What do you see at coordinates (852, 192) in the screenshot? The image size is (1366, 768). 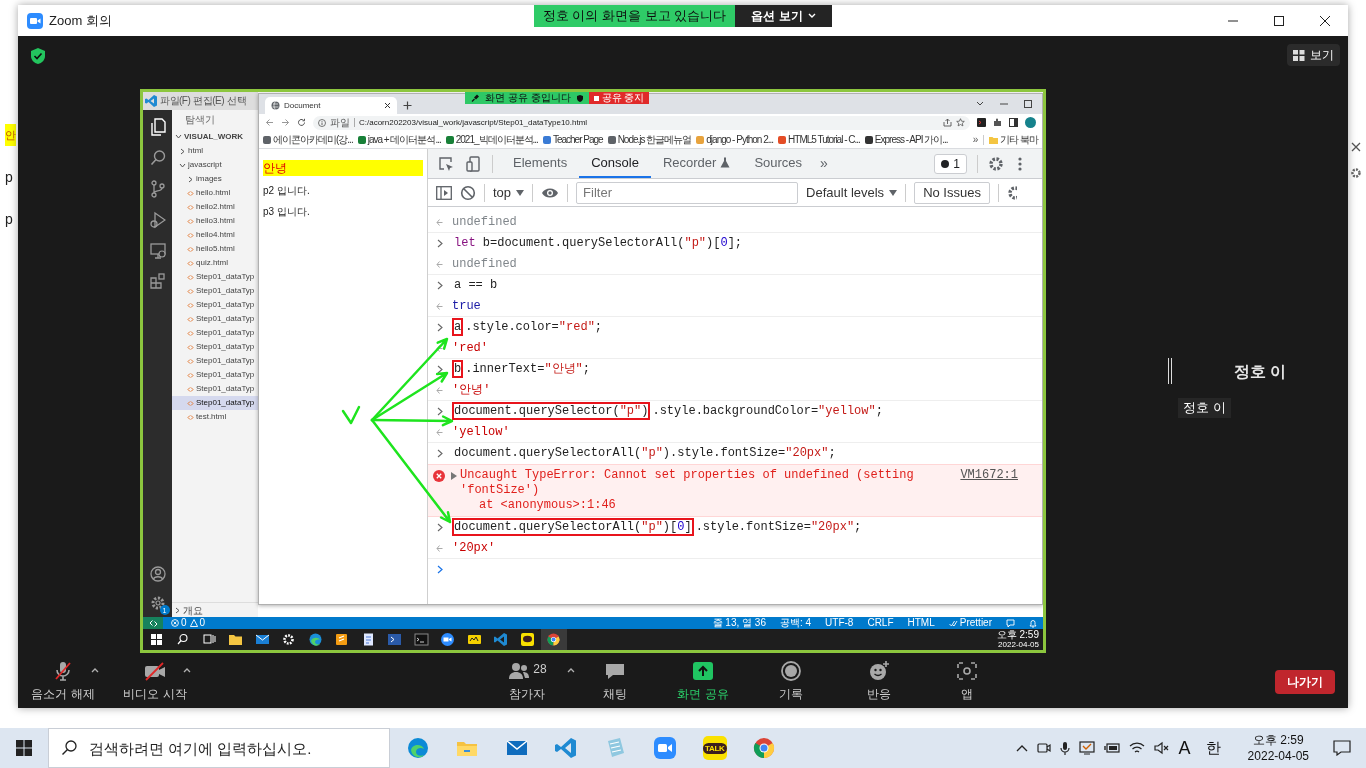 I see `log-levels-dropdown: Default levels` at bounding box center [852, 192].